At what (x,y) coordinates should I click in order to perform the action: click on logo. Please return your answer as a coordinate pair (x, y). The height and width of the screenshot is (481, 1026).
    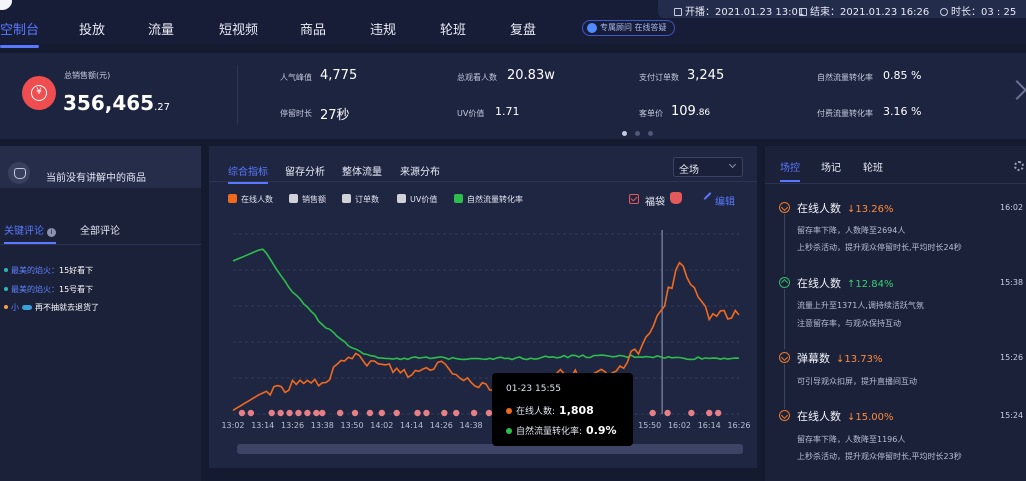
    Looking at the image, I should click on (6, 5).